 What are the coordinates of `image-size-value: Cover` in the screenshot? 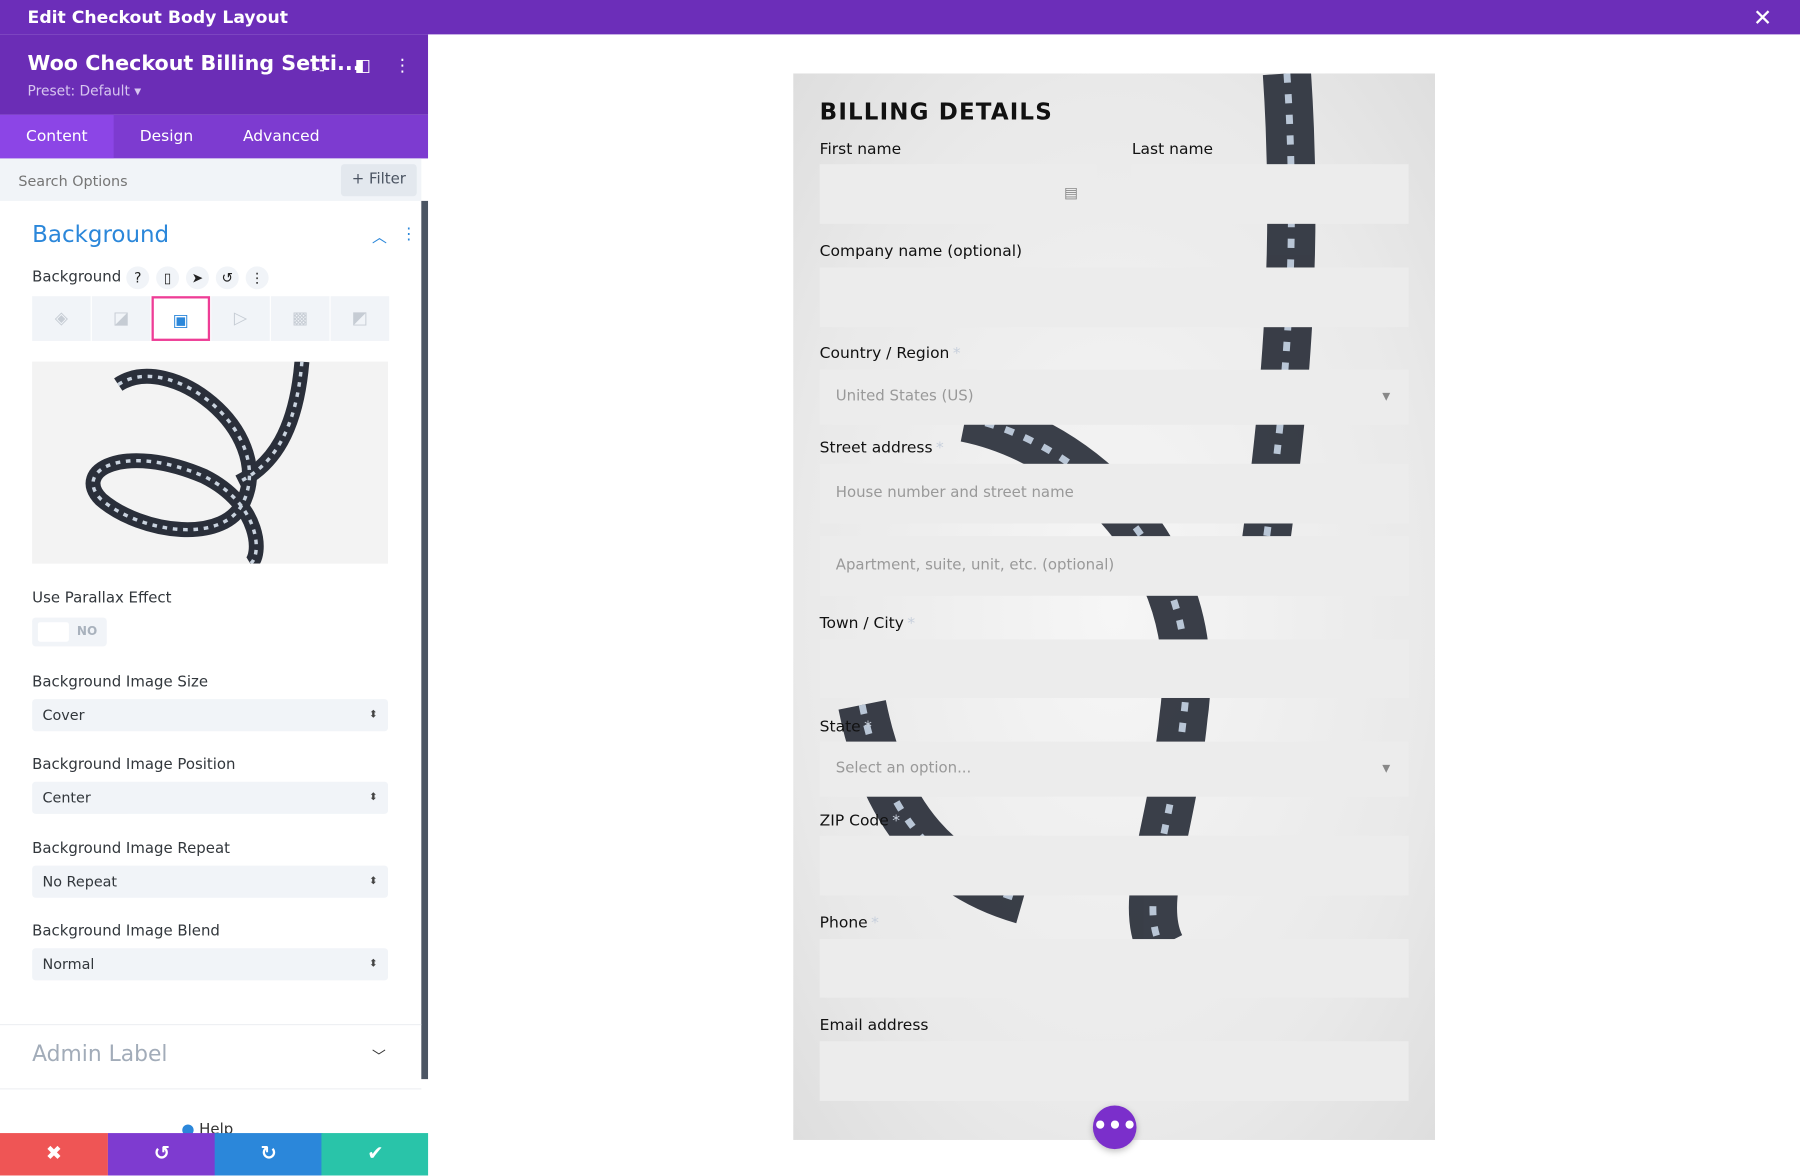 It's located at (63, 715).